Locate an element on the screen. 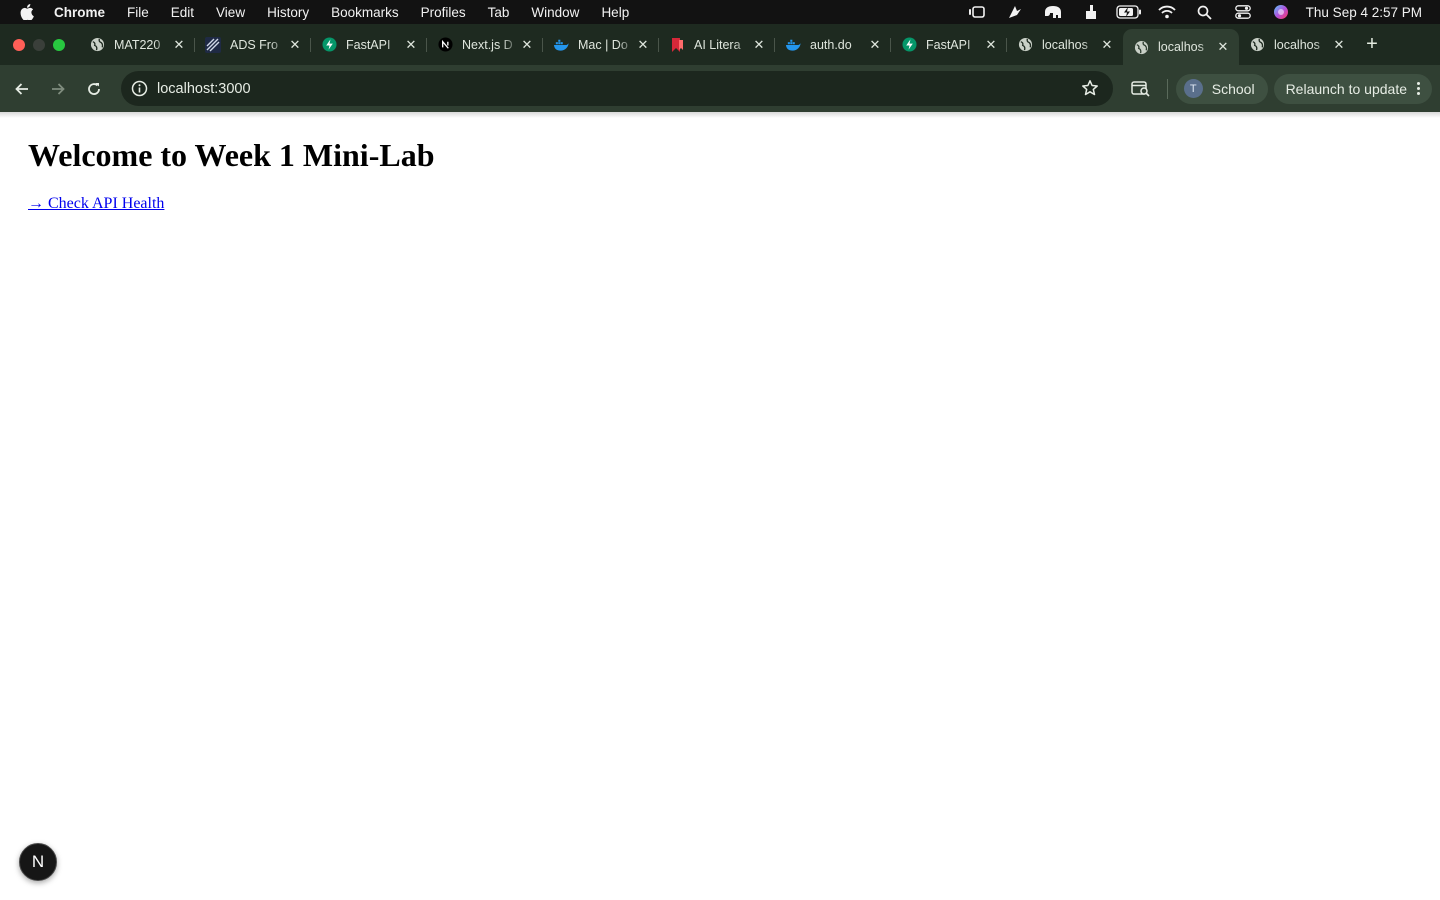 The height and width of the screenshot is (900, 1440). tab-title: Mac | Do is located at coordinates (603, 44).